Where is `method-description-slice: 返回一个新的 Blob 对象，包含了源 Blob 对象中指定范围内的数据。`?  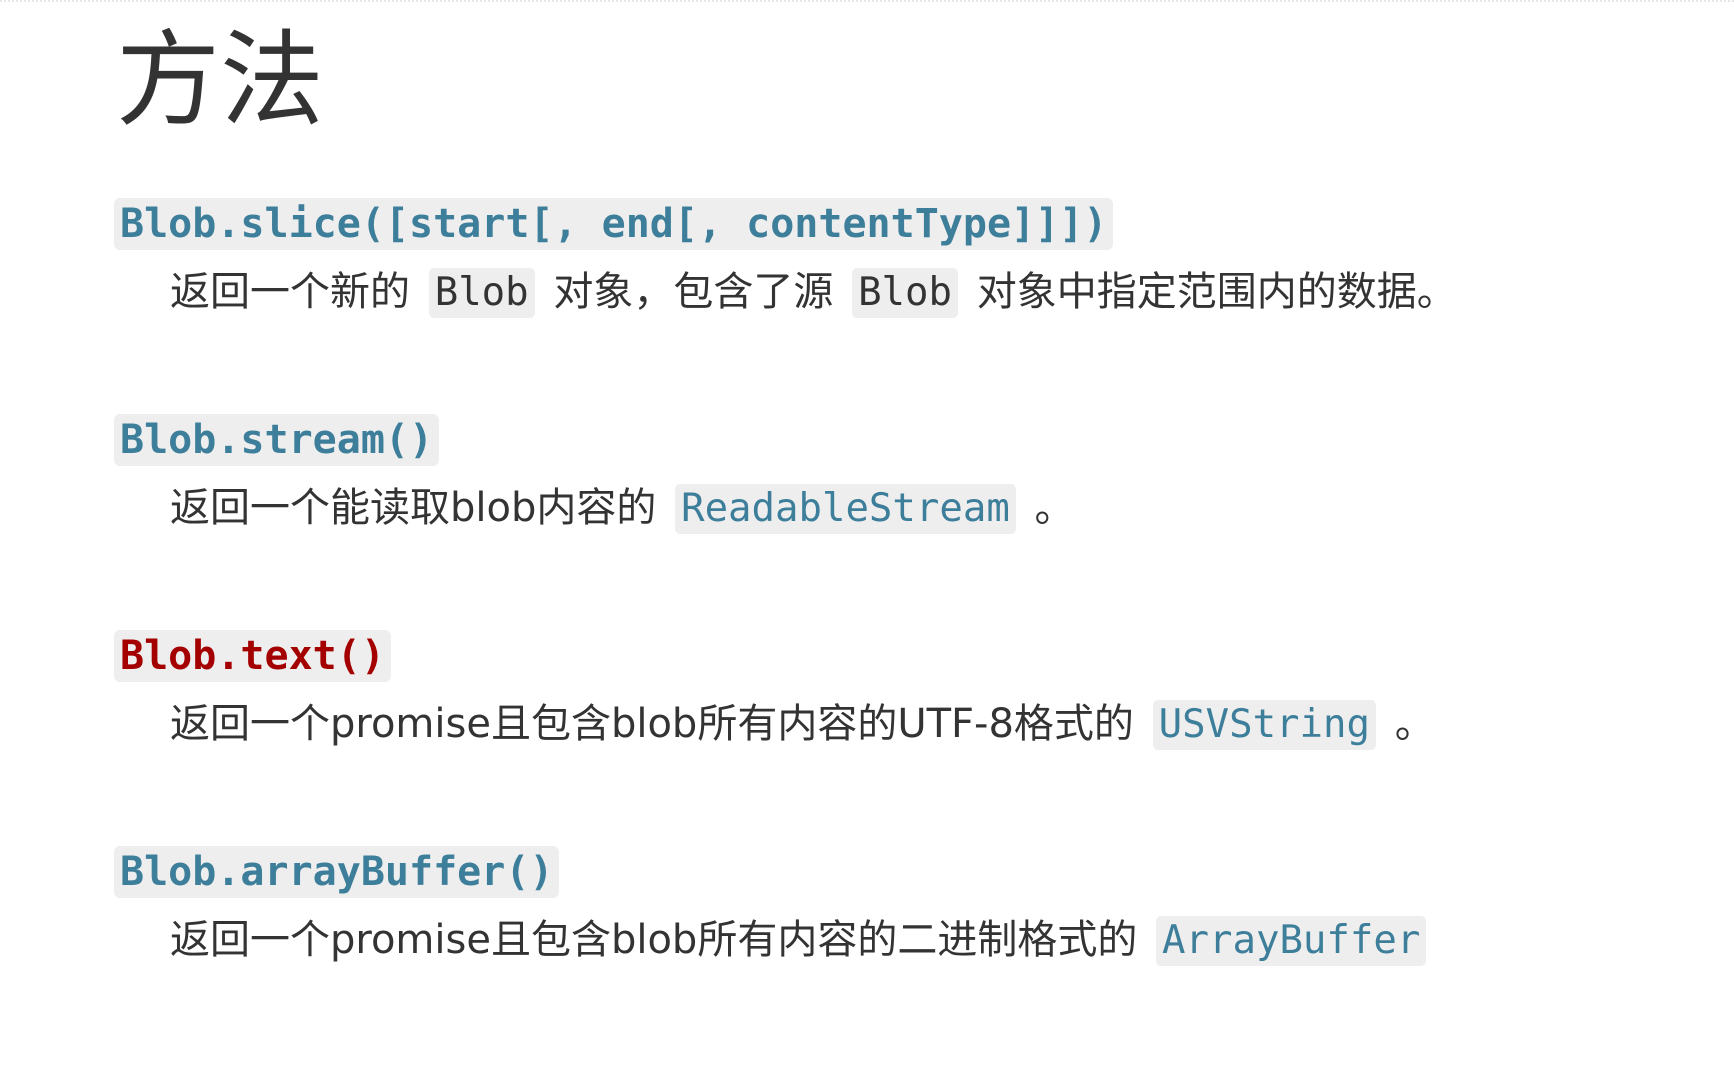
method-description-slice: 返回一个新的 Blob 对象，包含了源 Blob 对象中指定范围内的数据。 is located at coordinates (922, 292).